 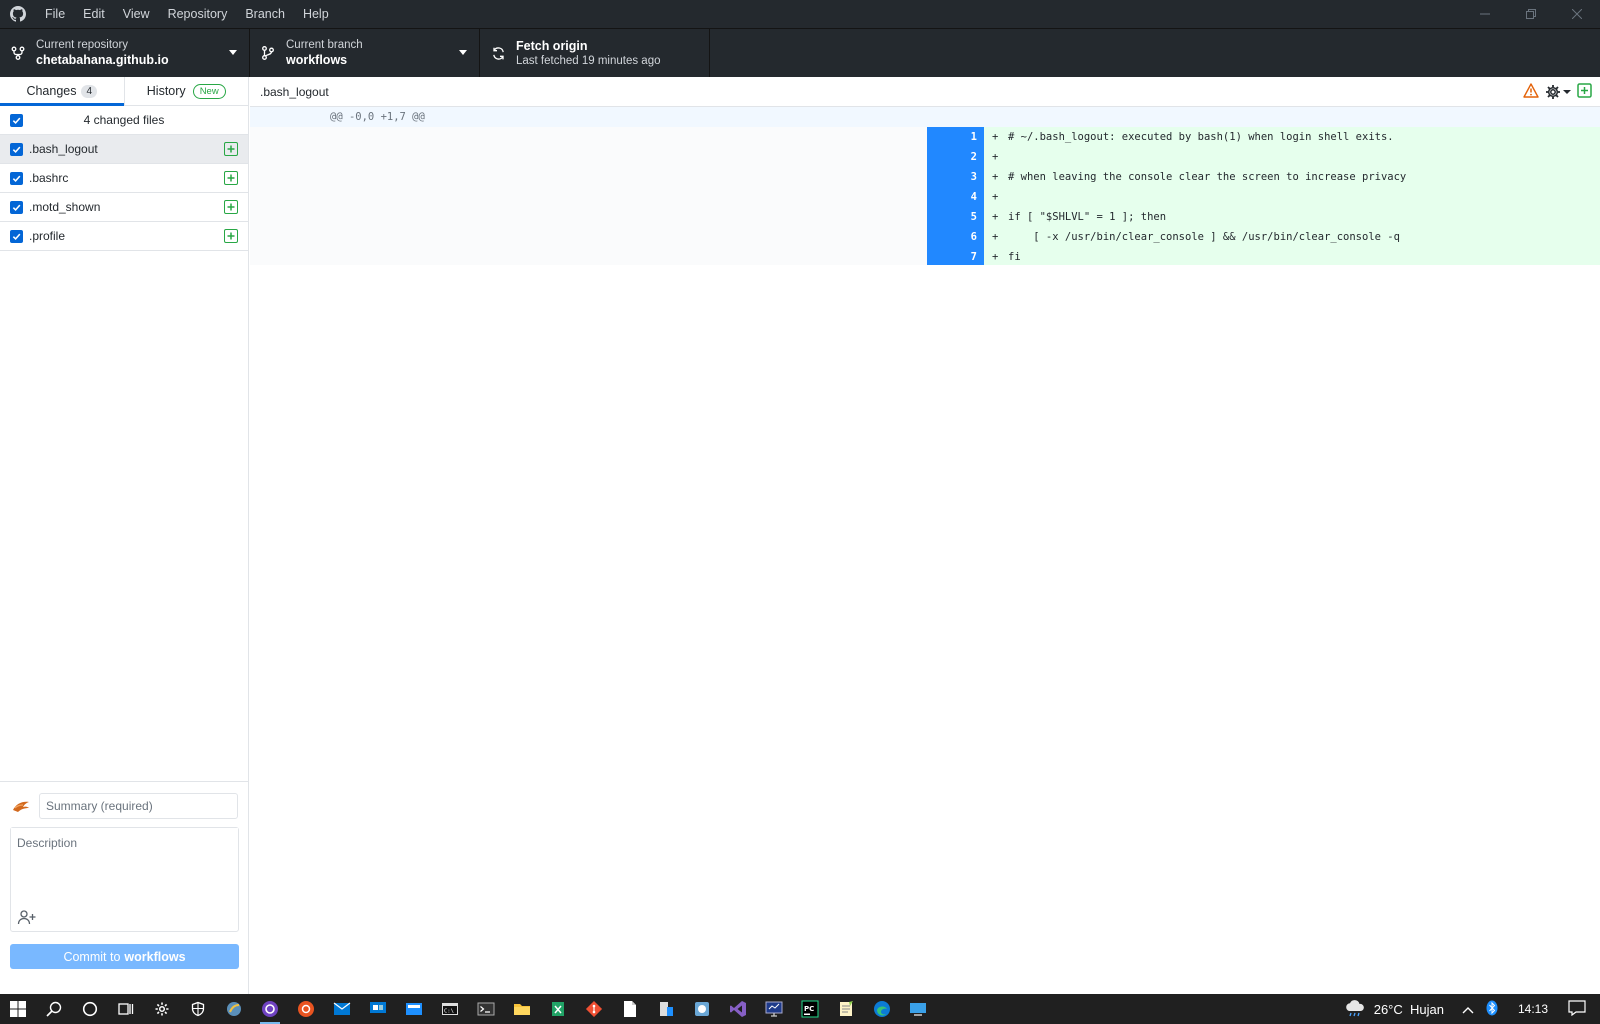 What do you see at coordinates (270, 1009) in the screenshot?
I see `github-desktop-app` at bounding box center [270, 1009].